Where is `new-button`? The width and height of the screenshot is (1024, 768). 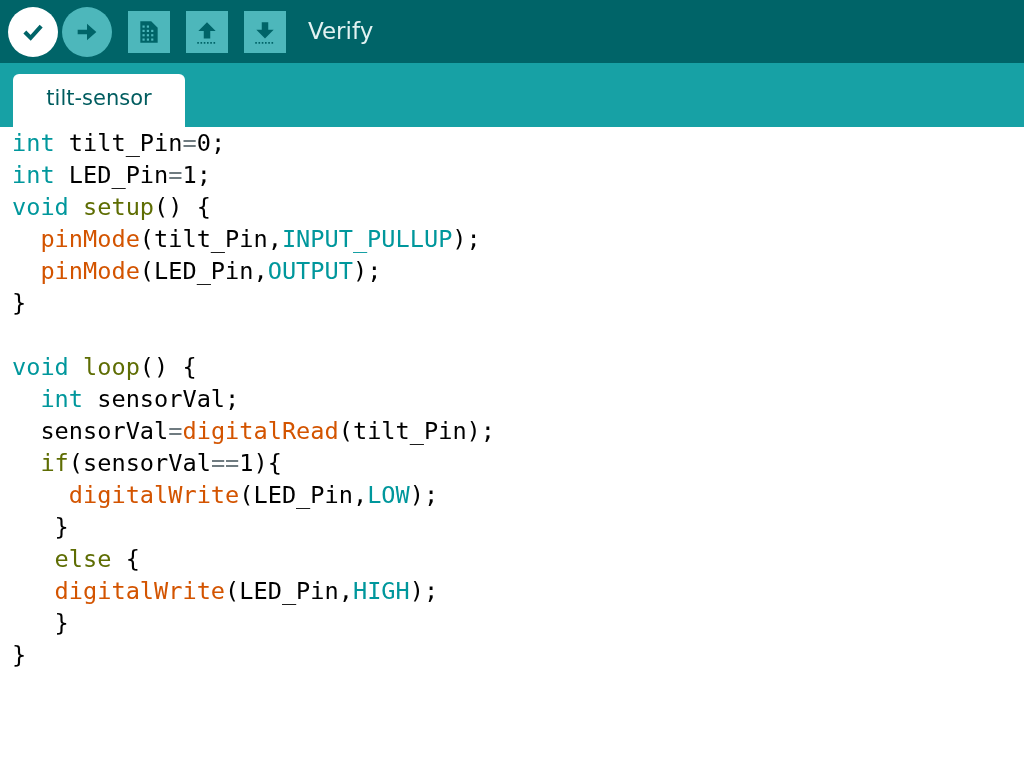
new-button is located at coordinates (149, 31).